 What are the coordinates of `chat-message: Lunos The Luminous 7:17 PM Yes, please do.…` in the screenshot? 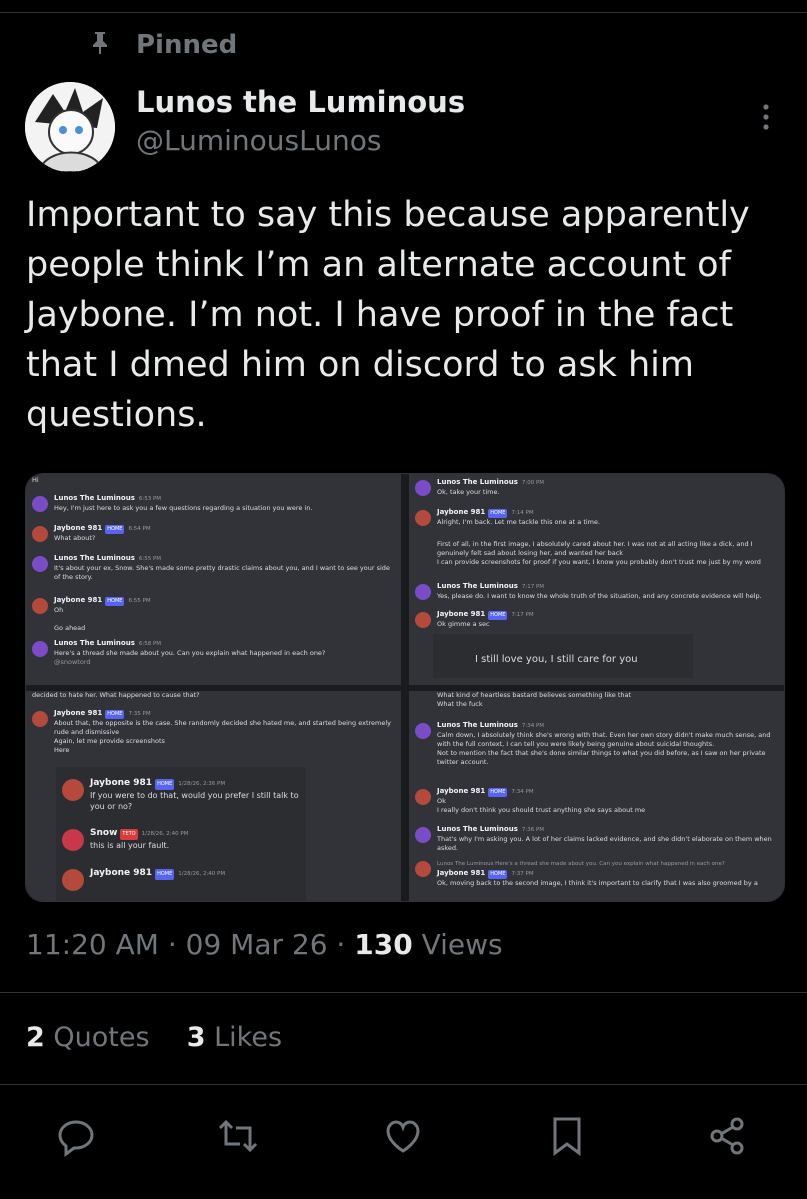 It's located at (596, 591).